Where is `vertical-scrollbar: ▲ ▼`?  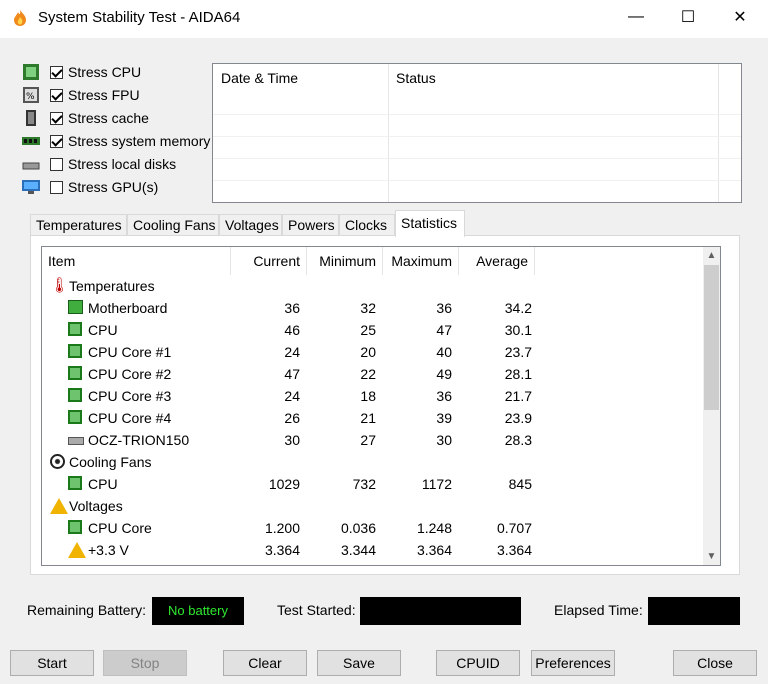 vertical-scrollbar: ▲ ▼ is located at coordinates (711, 406).